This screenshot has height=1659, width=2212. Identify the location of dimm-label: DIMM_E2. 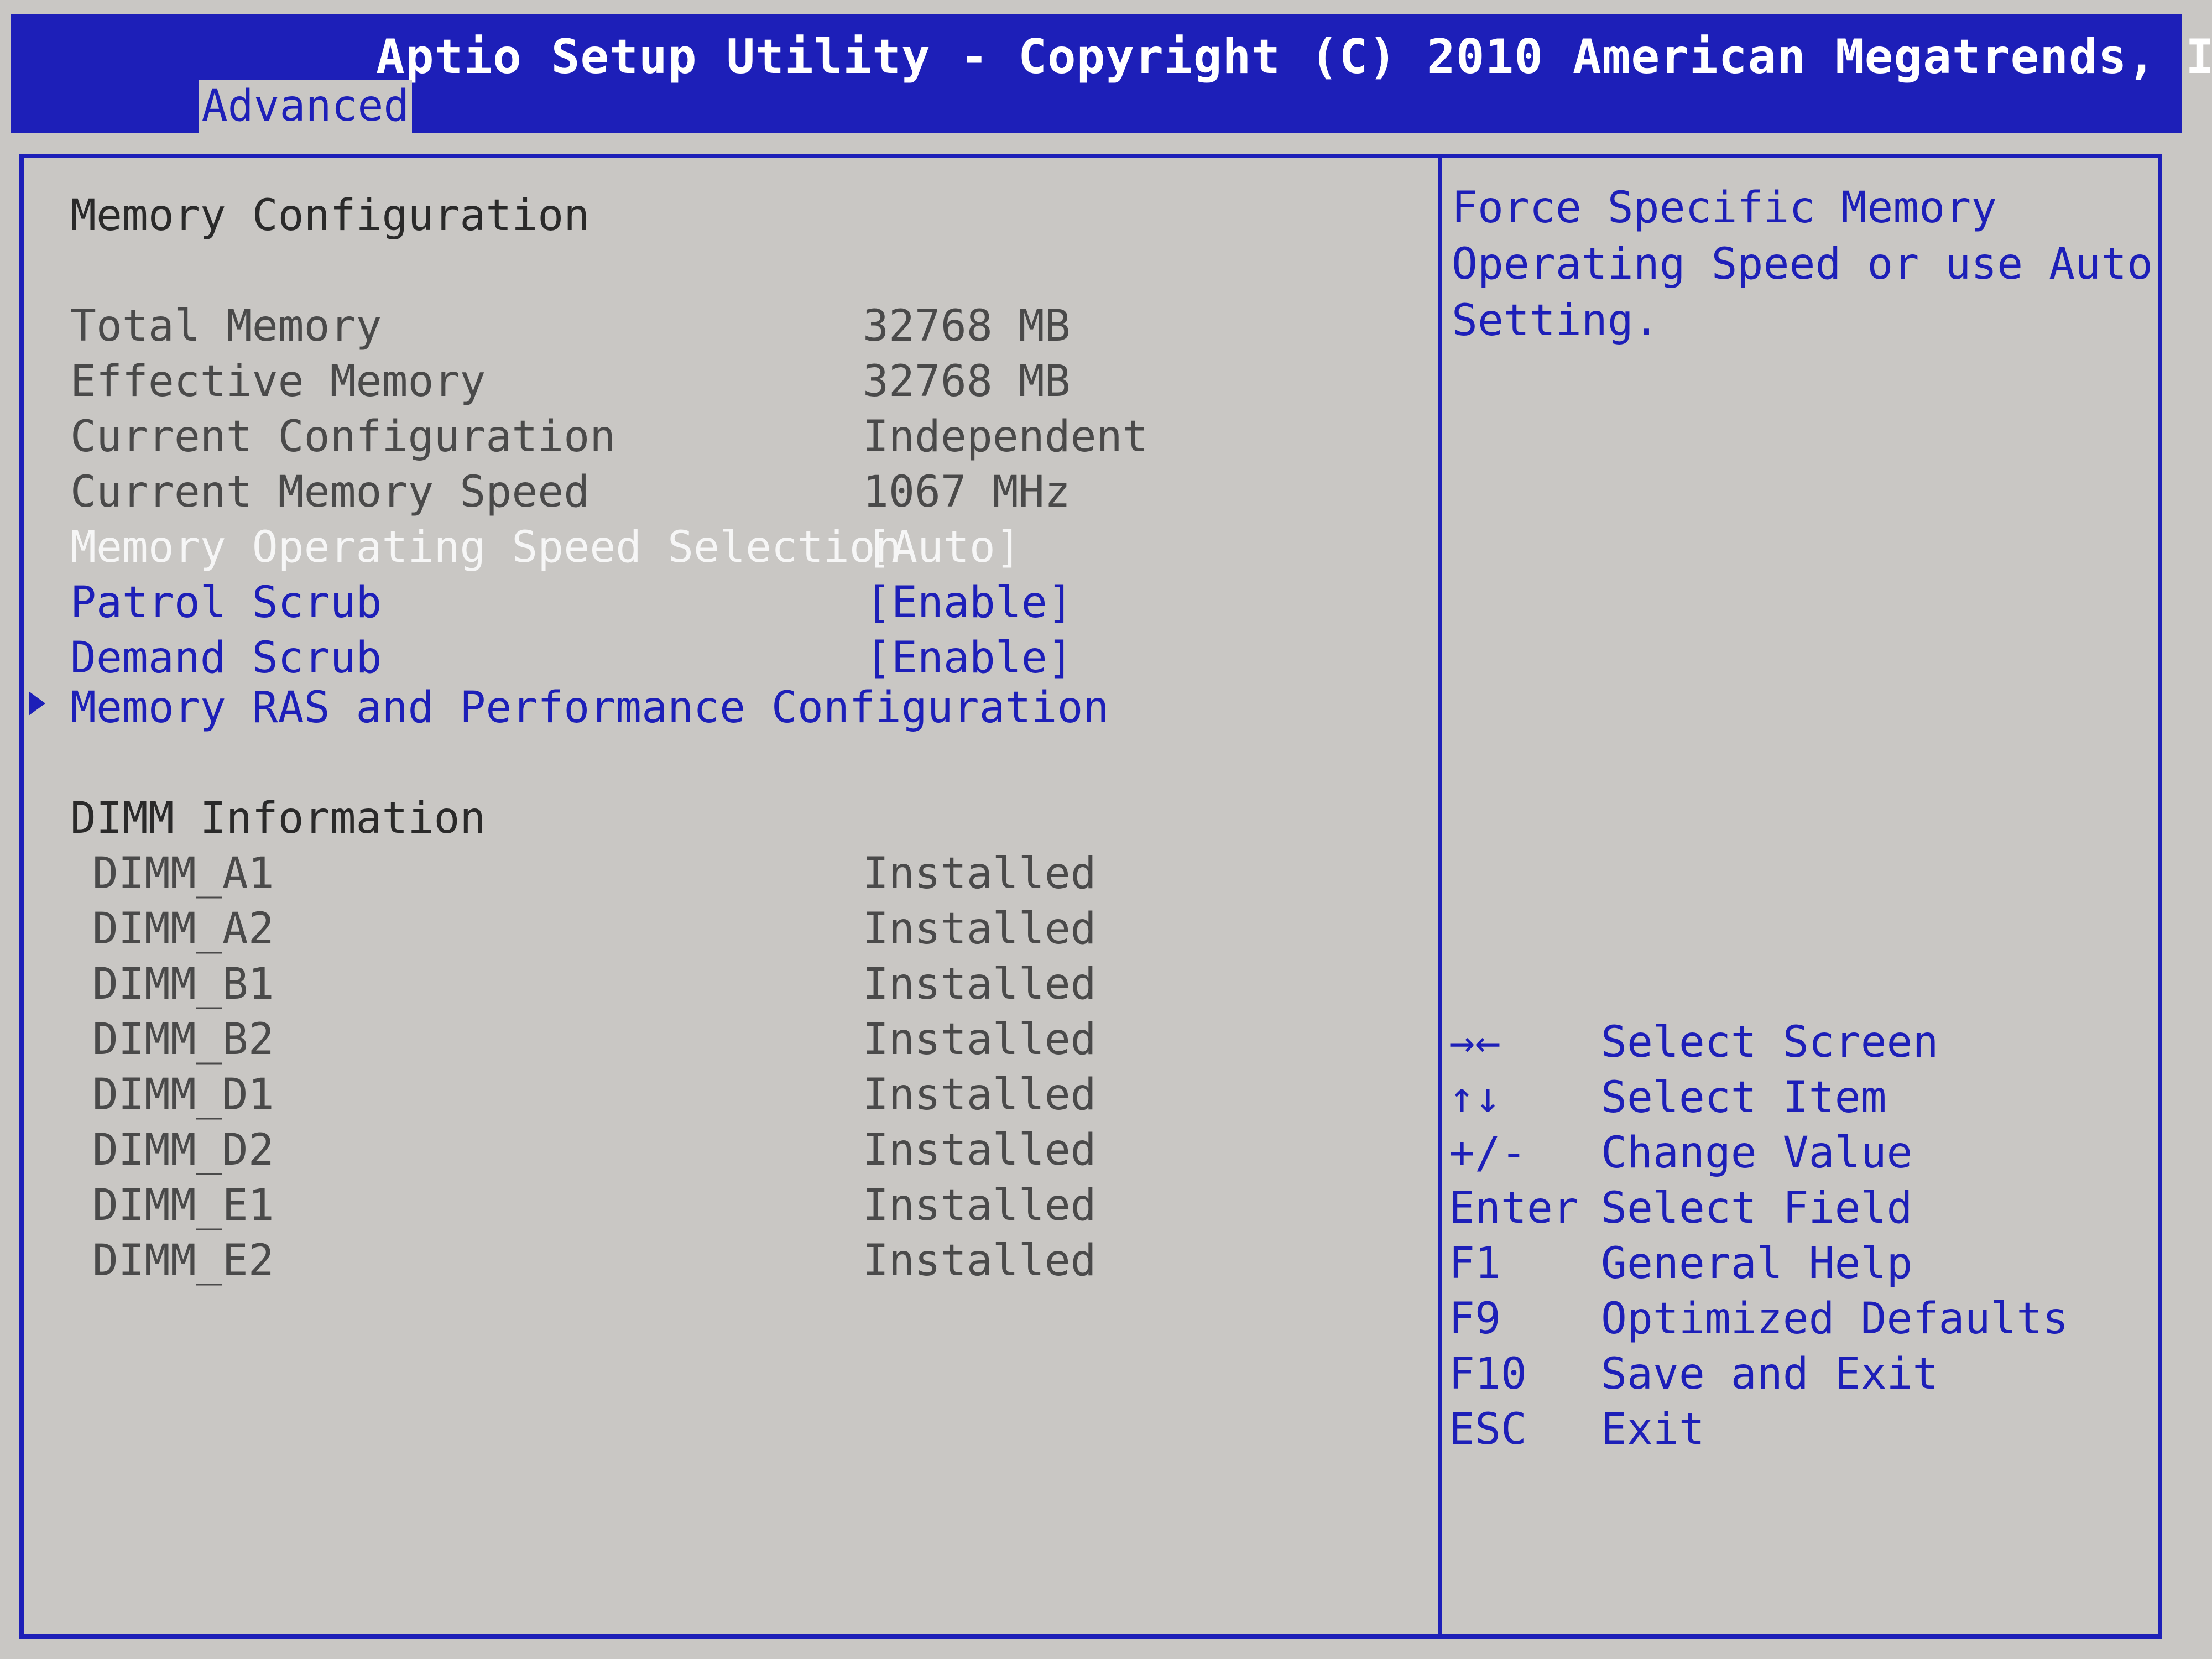
(183, 1261).